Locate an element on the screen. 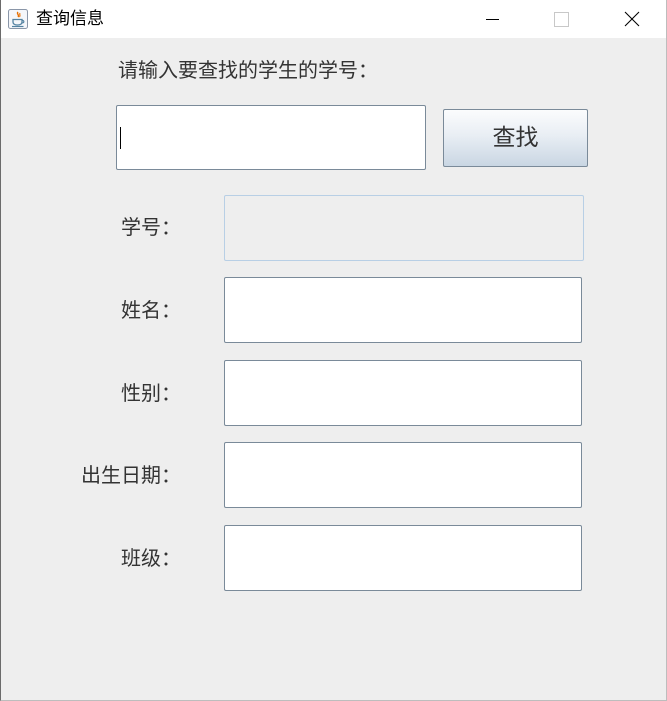  class-field is located at coordinates (403, 558).